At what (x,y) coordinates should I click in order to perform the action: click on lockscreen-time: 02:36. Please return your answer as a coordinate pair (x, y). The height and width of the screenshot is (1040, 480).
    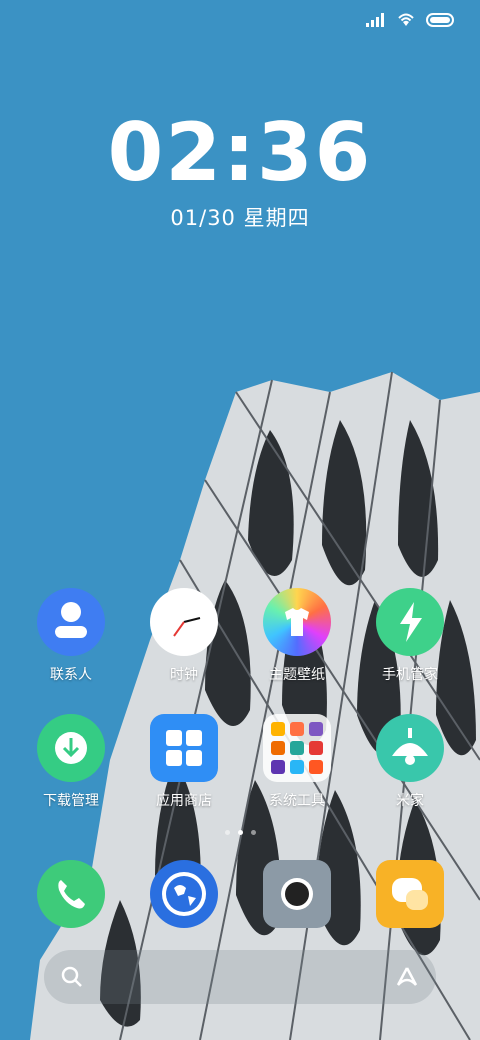
    Looking at the image, I should click on (240, 152).